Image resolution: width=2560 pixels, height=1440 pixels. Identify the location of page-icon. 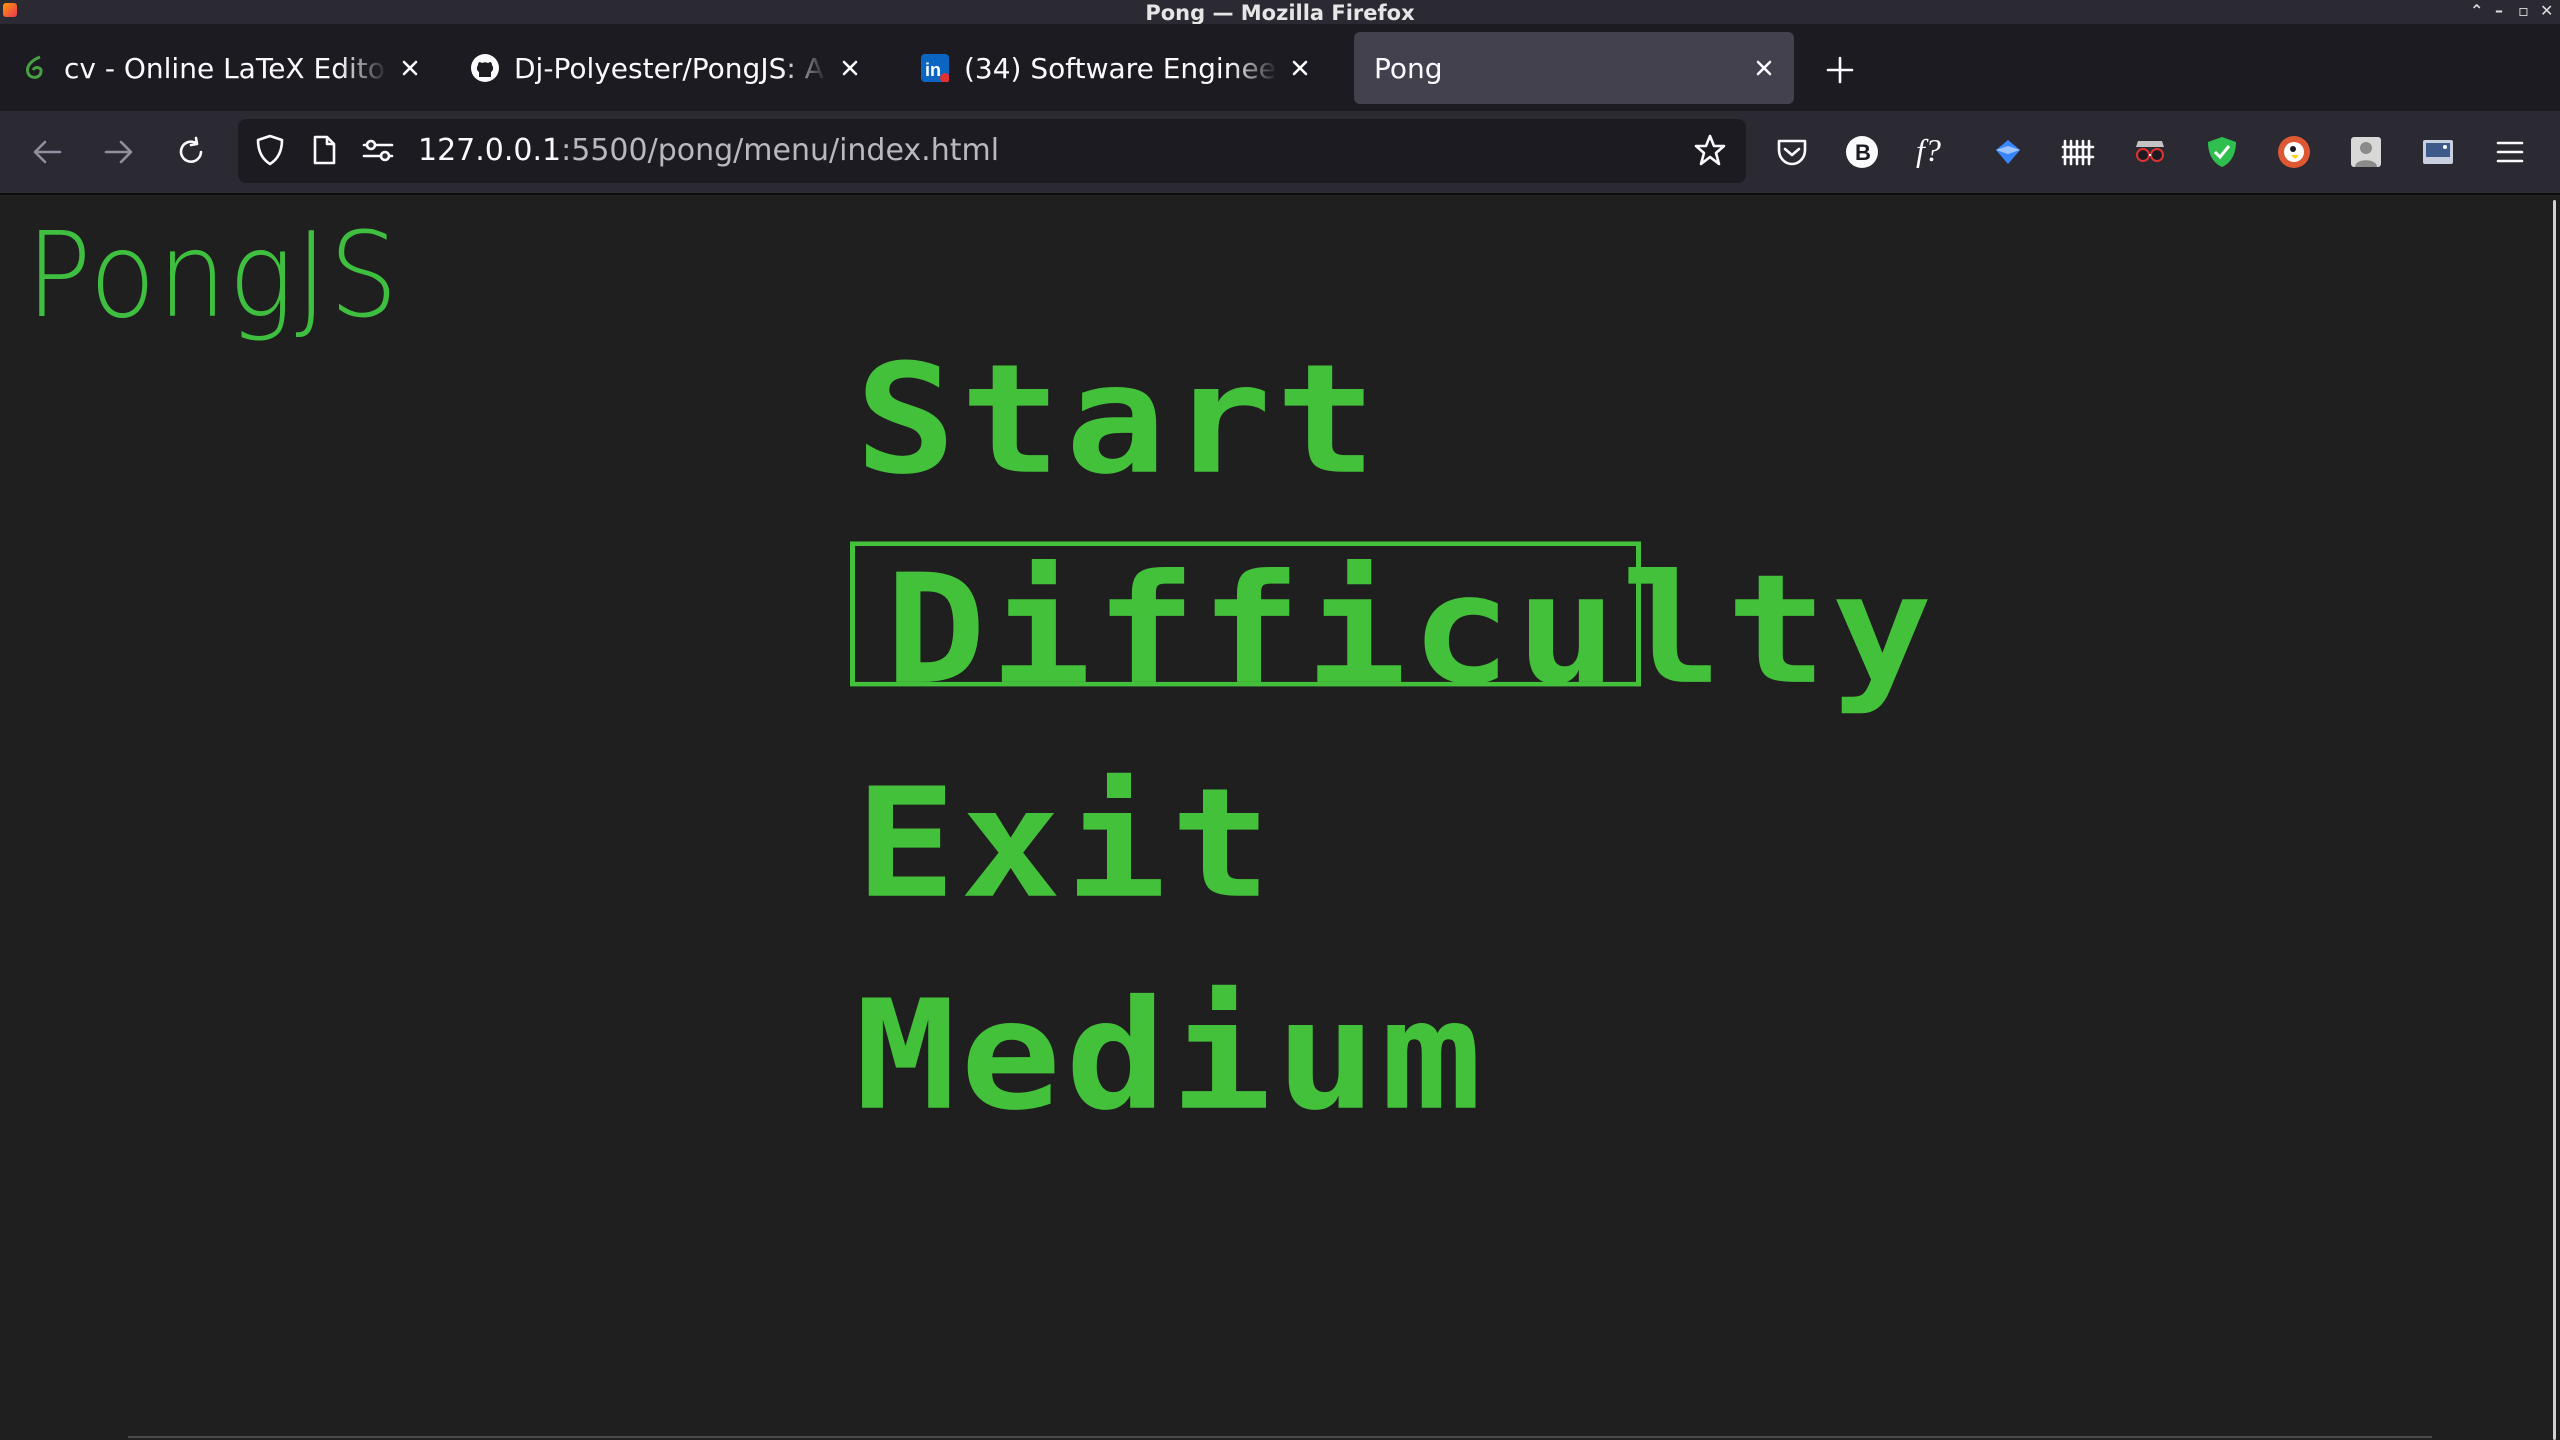
(324, 150).